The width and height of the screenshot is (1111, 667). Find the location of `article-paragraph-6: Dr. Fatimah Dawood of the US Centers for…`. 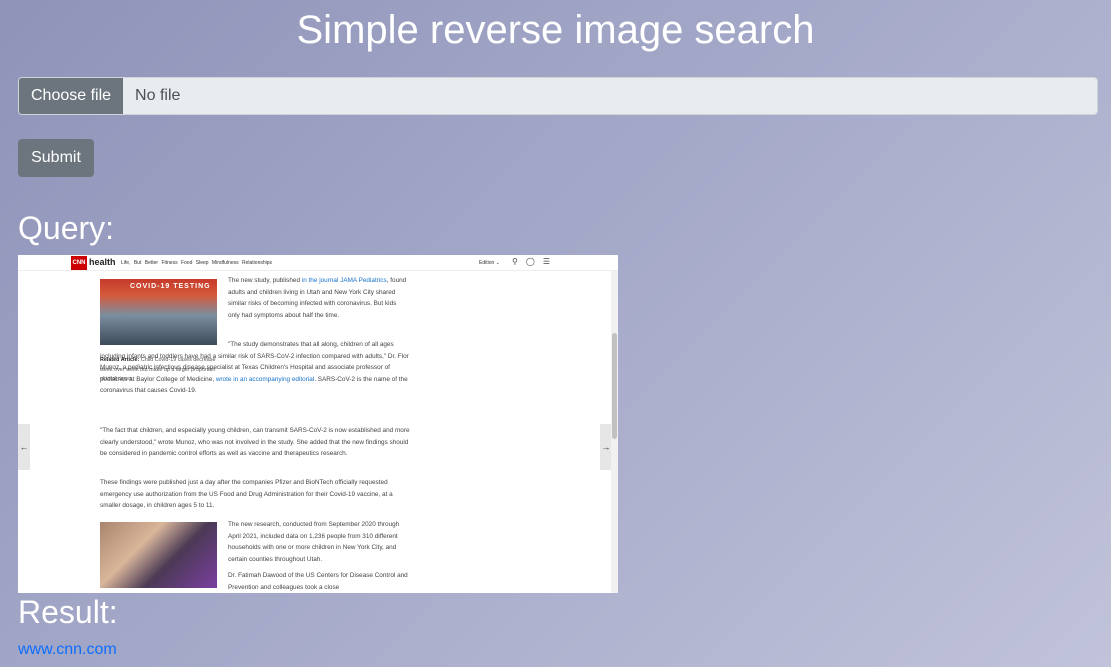

article-paragraph-6: Dr. Fatimah Dawood of the US Centers for… is located at coordinates (318, 581).